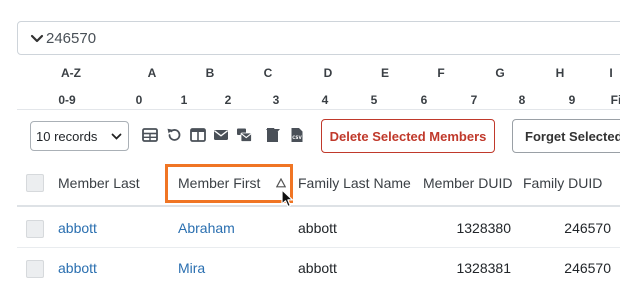 The image size is (620, 286). Describe the element at coordinates (318, 109) in the screenshot. I see `filter-divider` at that location.